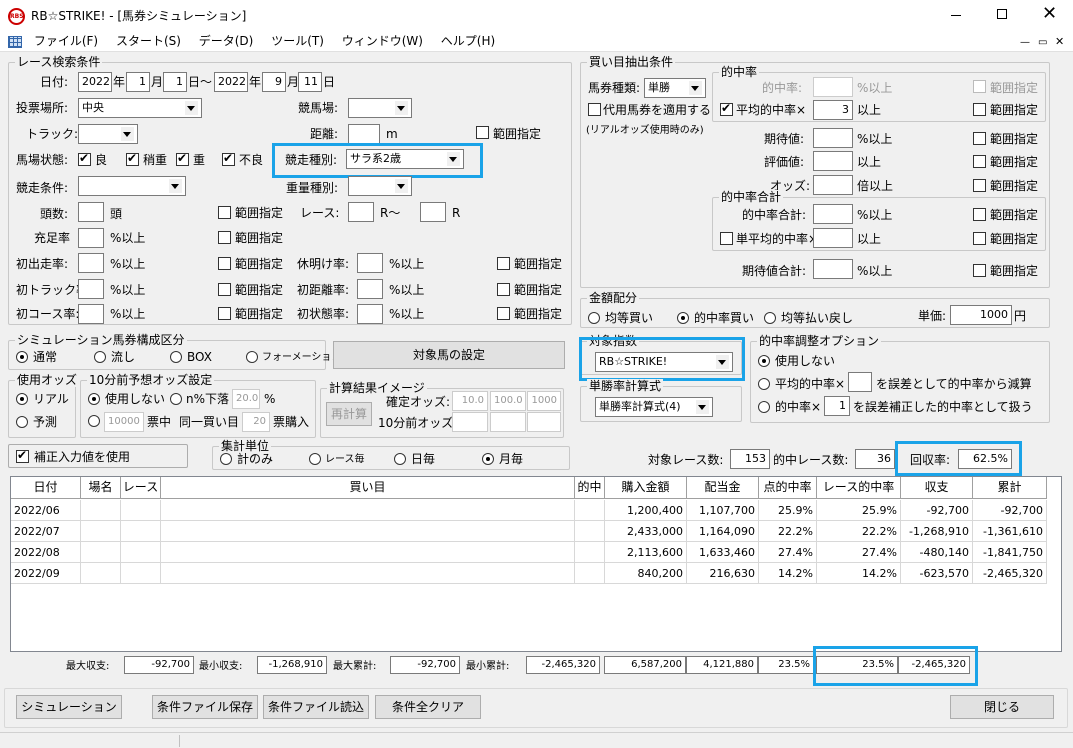  I want to click on cell-payout: 1,633,460, so click(723, 552).